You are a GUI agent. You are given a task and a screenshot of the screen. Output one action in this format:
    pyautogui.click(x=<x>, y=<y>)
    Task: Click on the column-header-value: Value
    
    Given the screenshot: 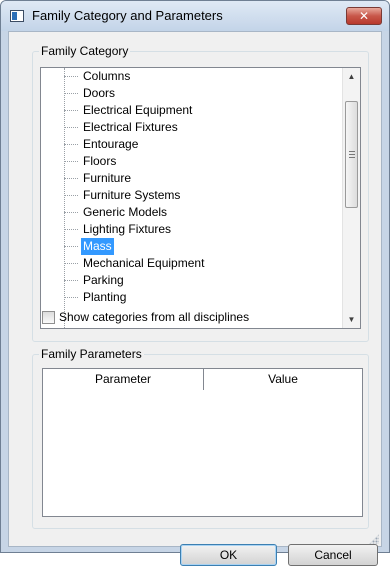 What is the action you would take?
    pyautogui.click(x=283, y=379)
    